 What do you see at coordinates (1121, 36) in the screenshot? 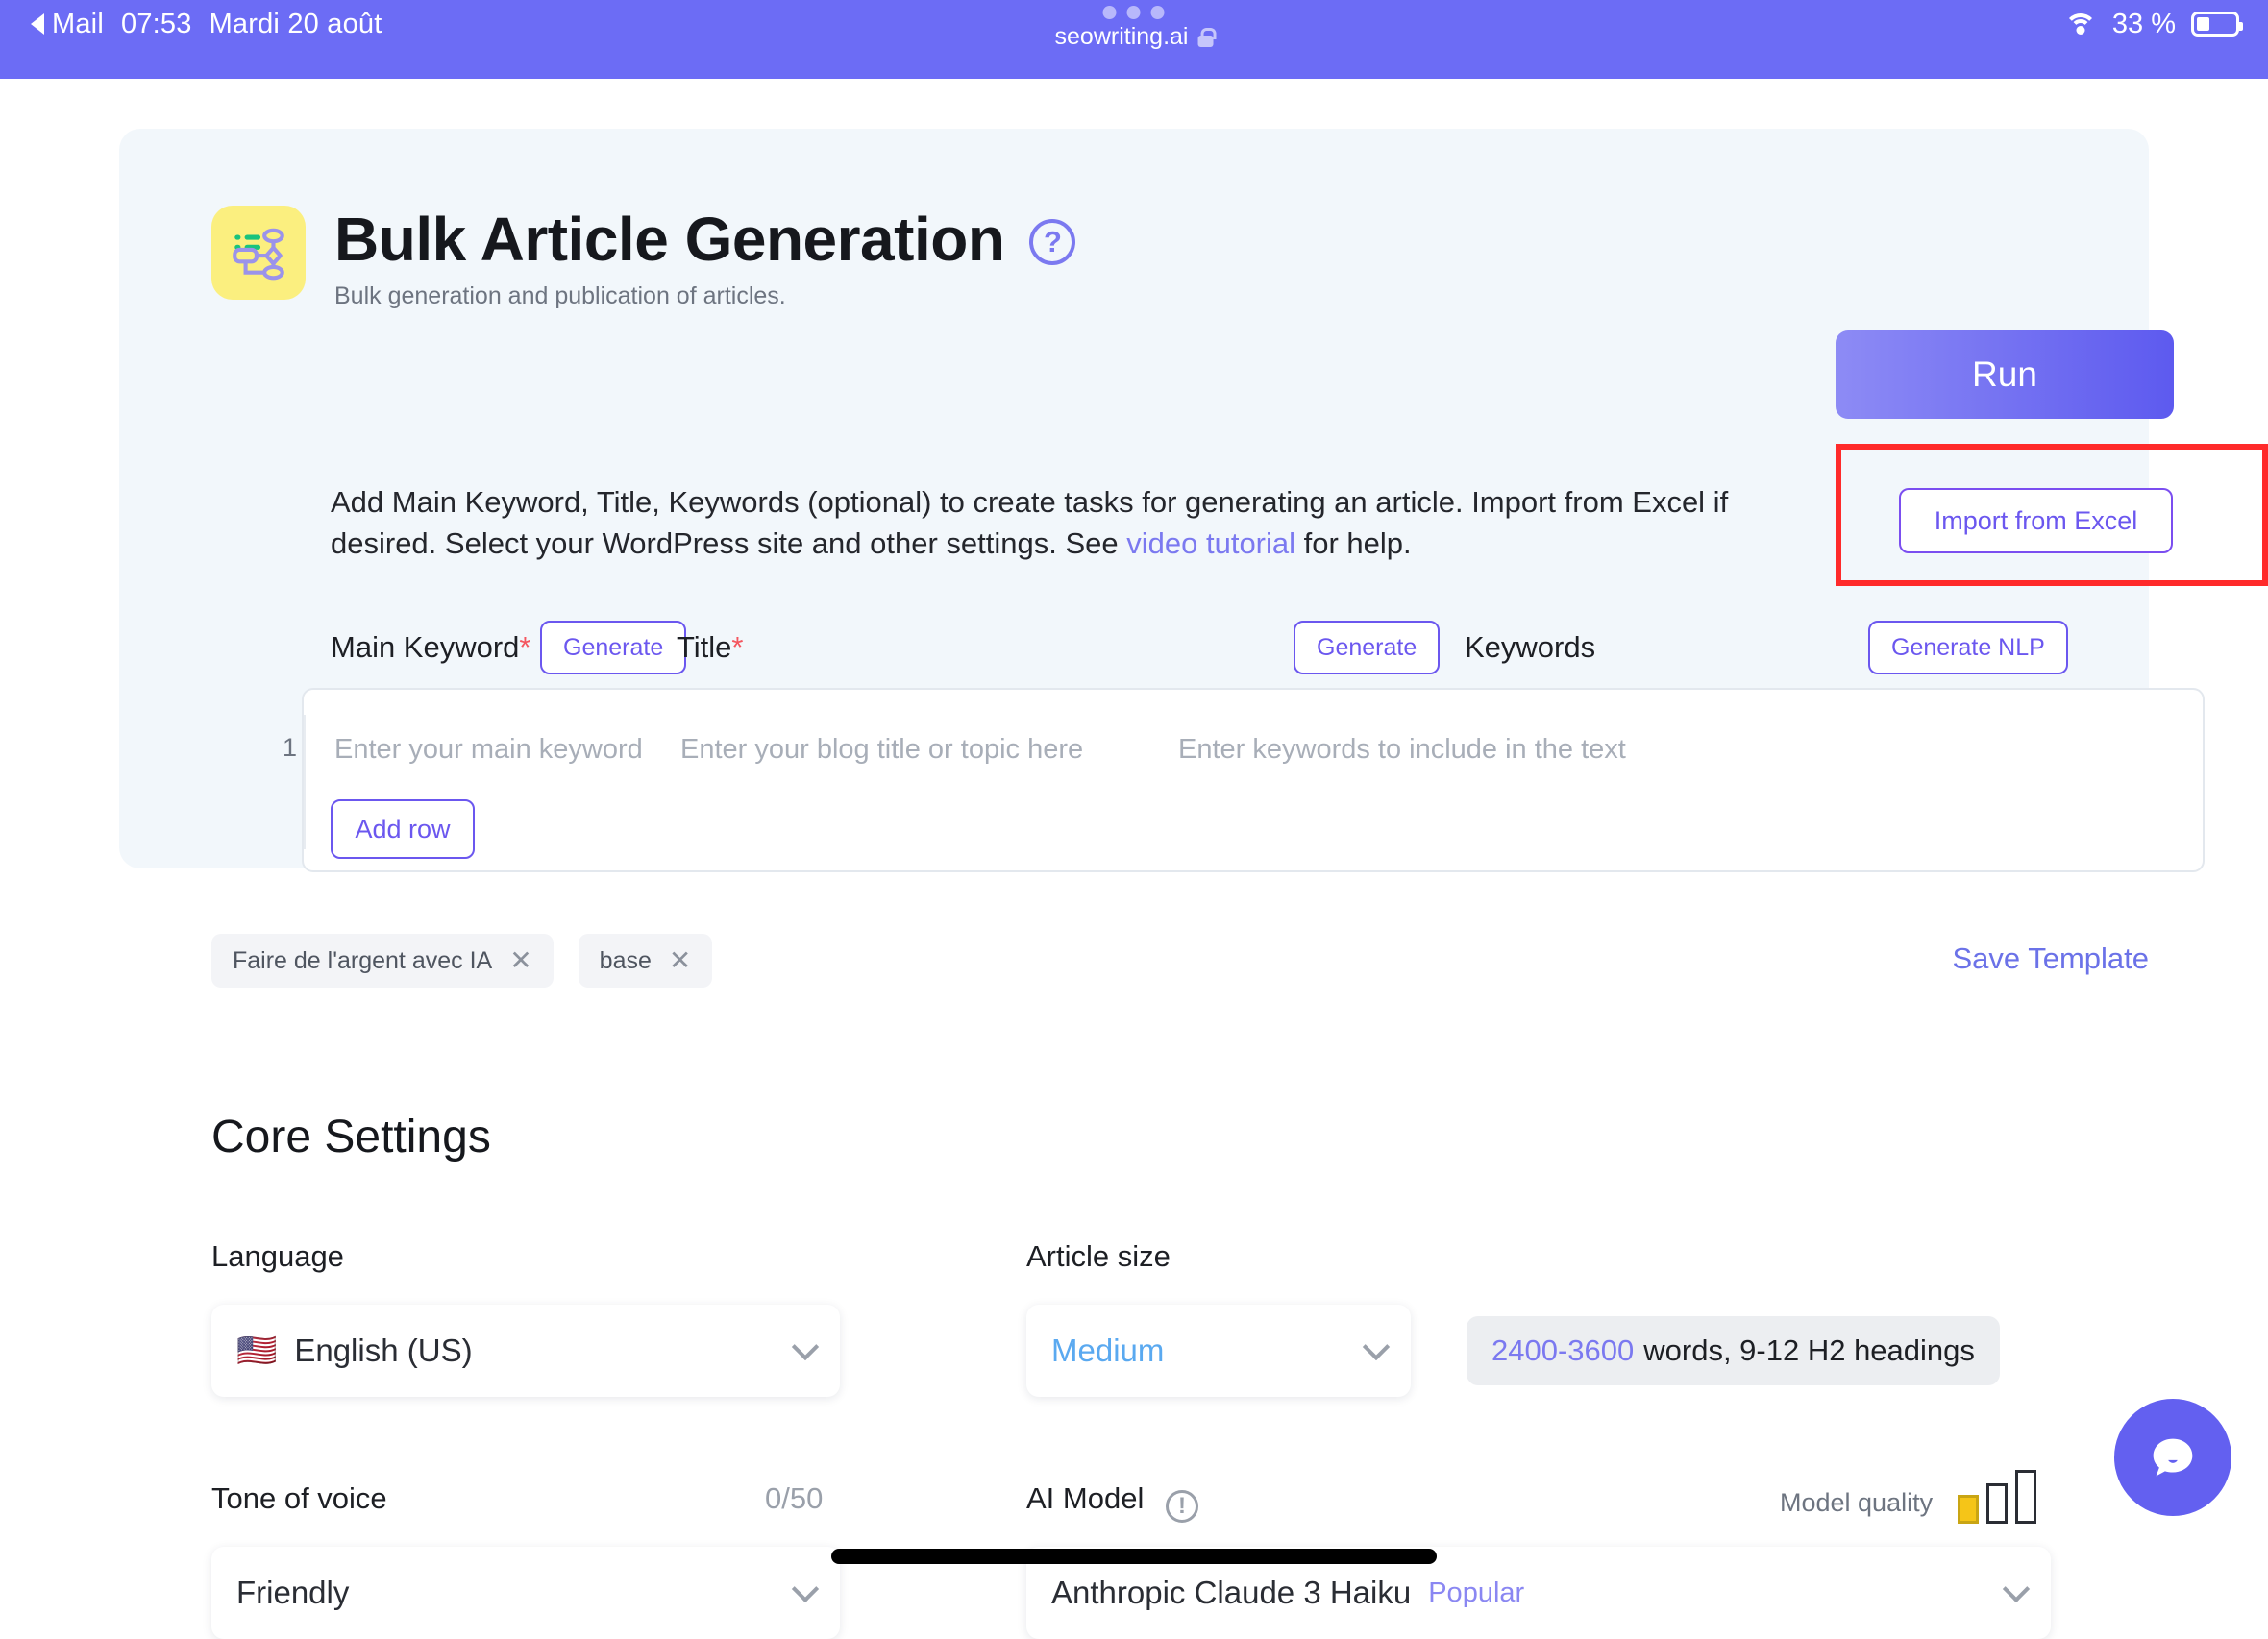
I see `site-url: seowriting.ai` at bounding box center [1121, 36].